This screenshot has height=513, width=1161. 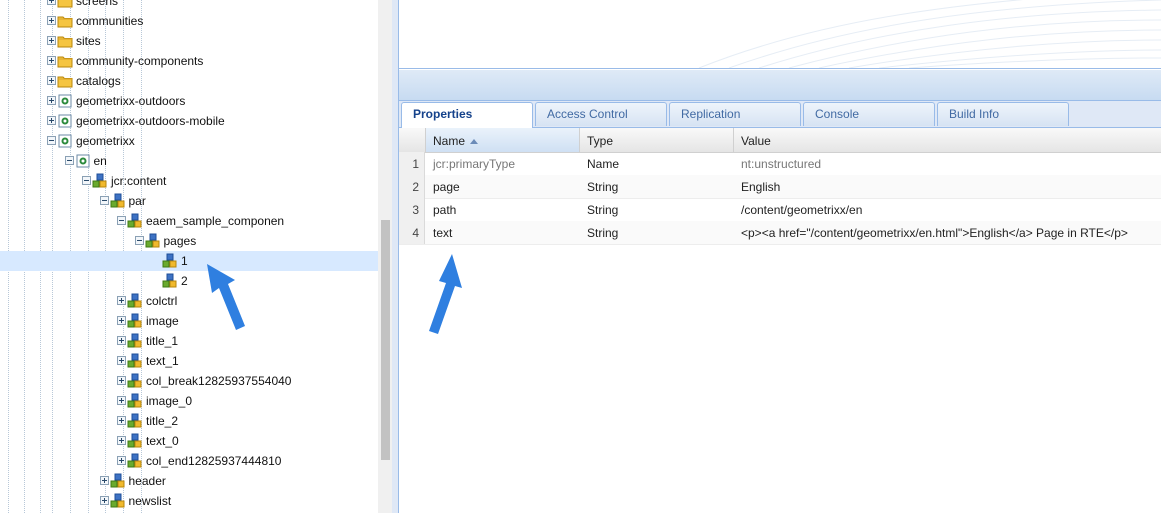 I want to click on tab-properties: Properties, so click(x=467, y=115).